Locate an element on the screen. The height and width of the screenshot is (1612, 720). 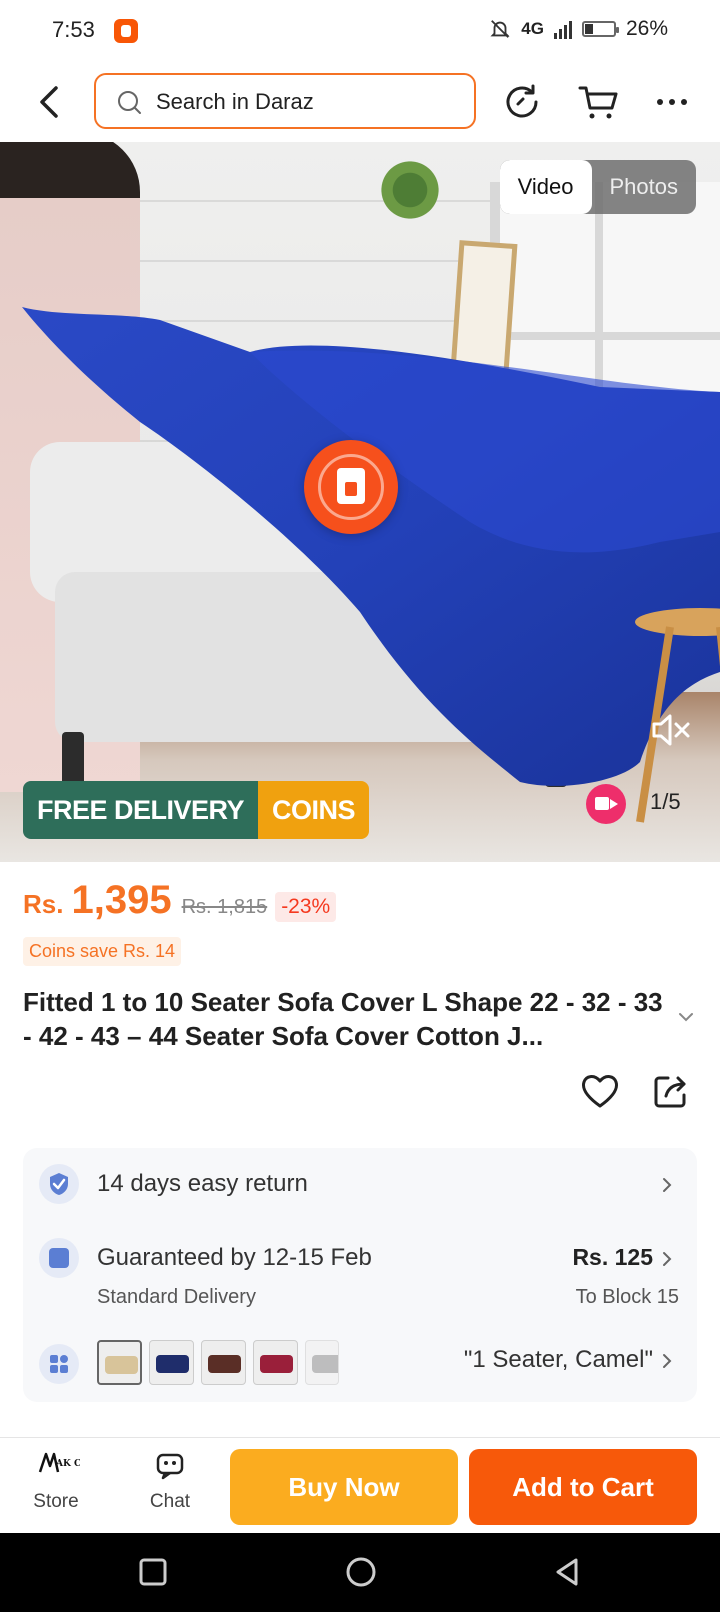
search-input: Search in Daraz is located at coordinates (285, 101).